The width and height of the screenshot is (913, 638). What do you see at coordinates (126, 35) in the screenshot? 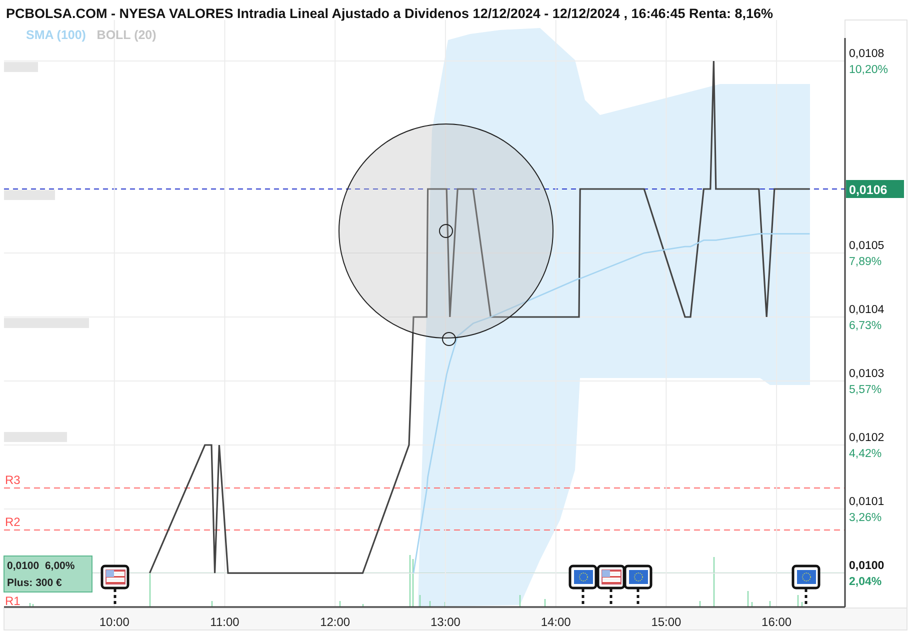
I see `legend-label: BOLL (20)` at bounding box center [126, 35].